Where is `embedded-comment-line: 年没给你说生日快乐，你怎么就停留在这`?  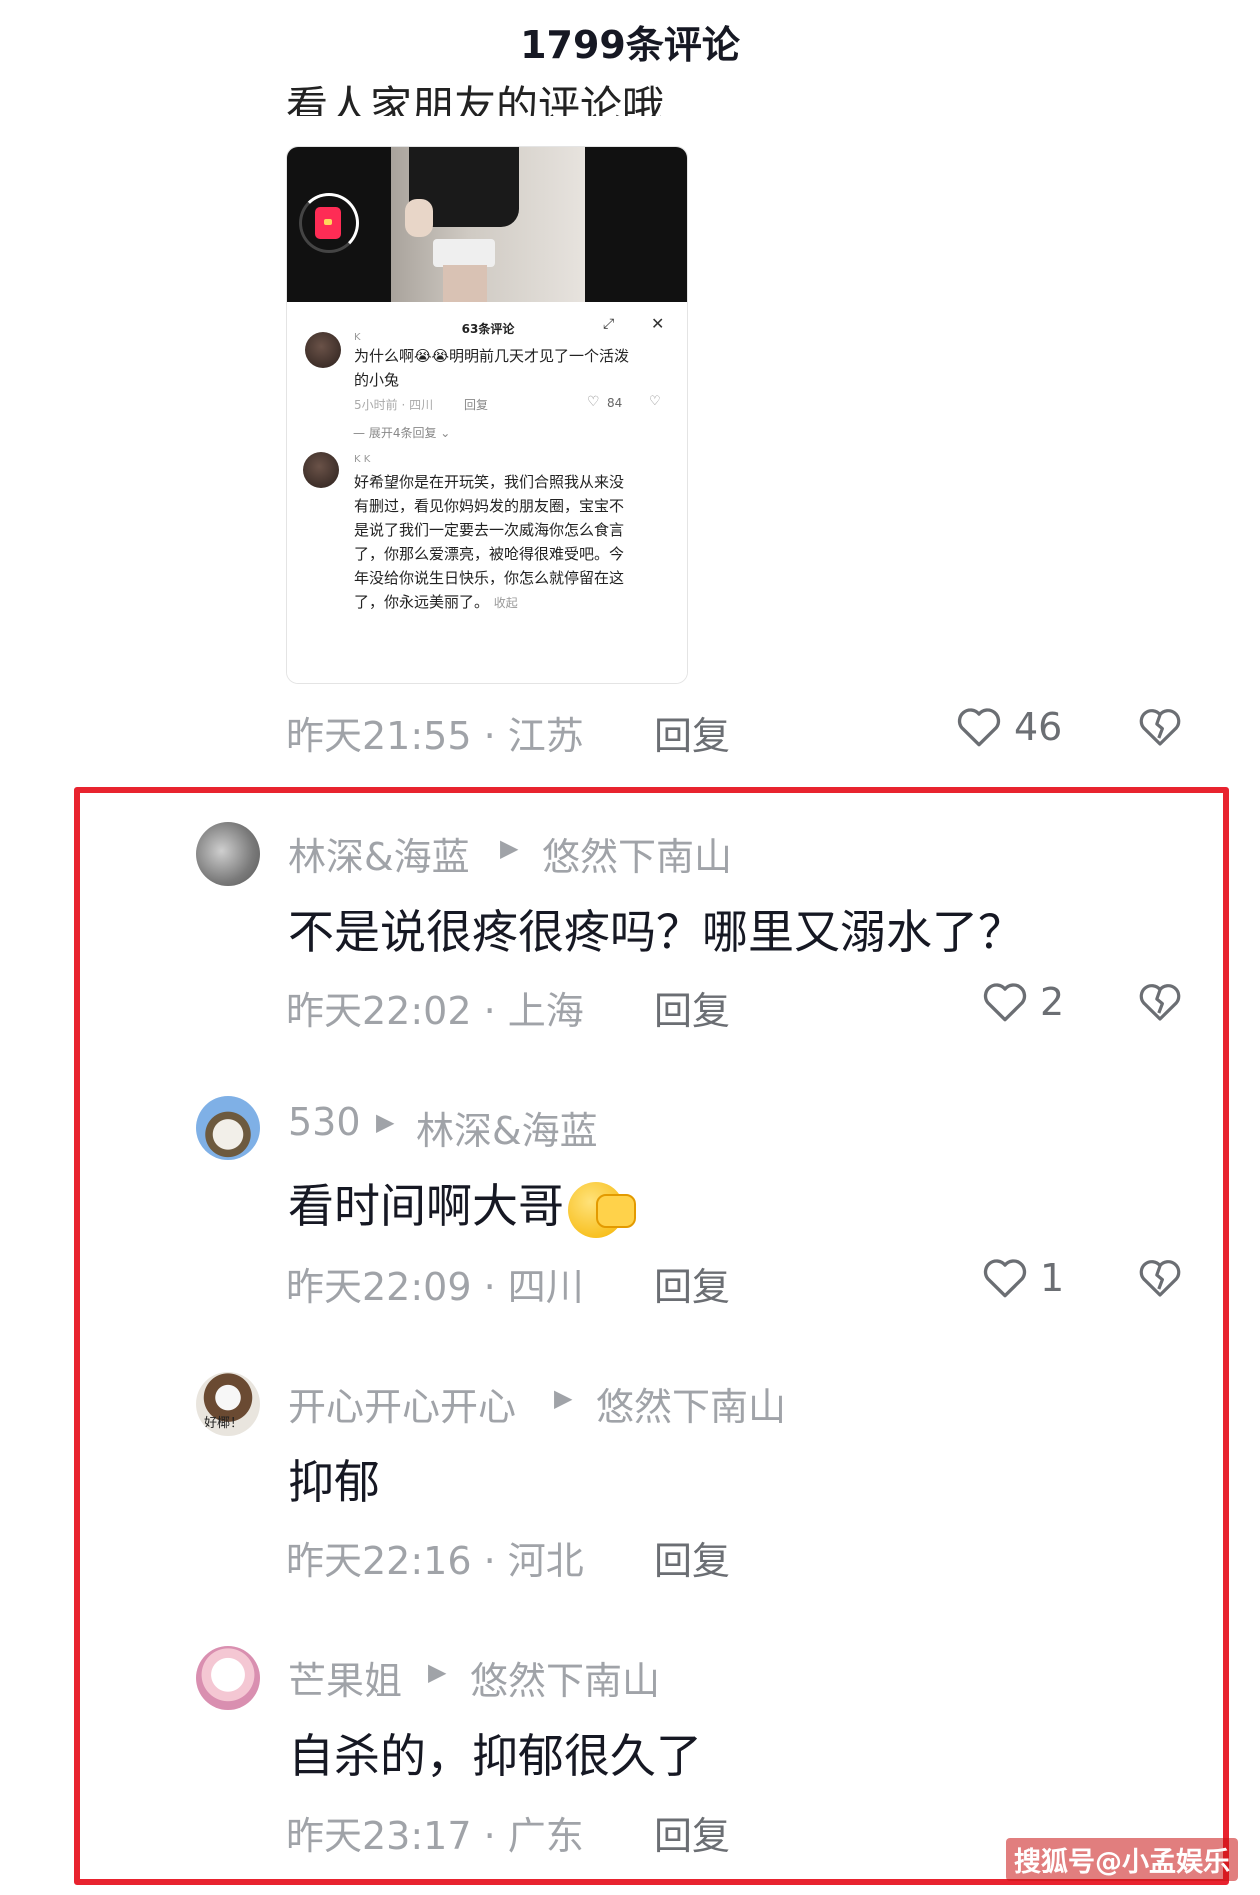
embedded-comment-line: 年没给你说生日快乐，你怎么就停留在这 is located at coordinates (489, 578).